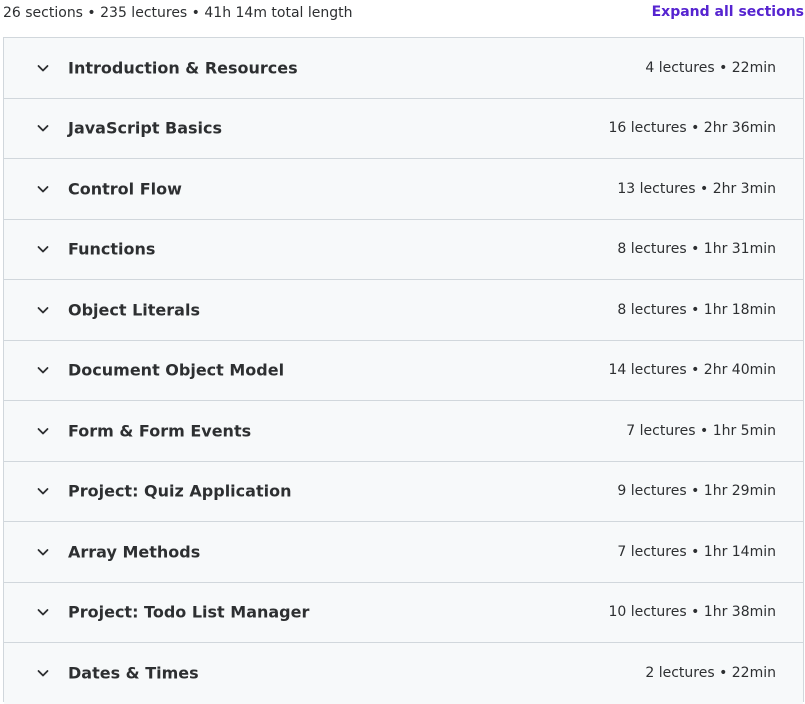  What do you see at coordinates (692, 612) in the screenshot?
I see `section-lecture-count: 10 lectures • 1hr 38min` at bounding box center [692, 612].